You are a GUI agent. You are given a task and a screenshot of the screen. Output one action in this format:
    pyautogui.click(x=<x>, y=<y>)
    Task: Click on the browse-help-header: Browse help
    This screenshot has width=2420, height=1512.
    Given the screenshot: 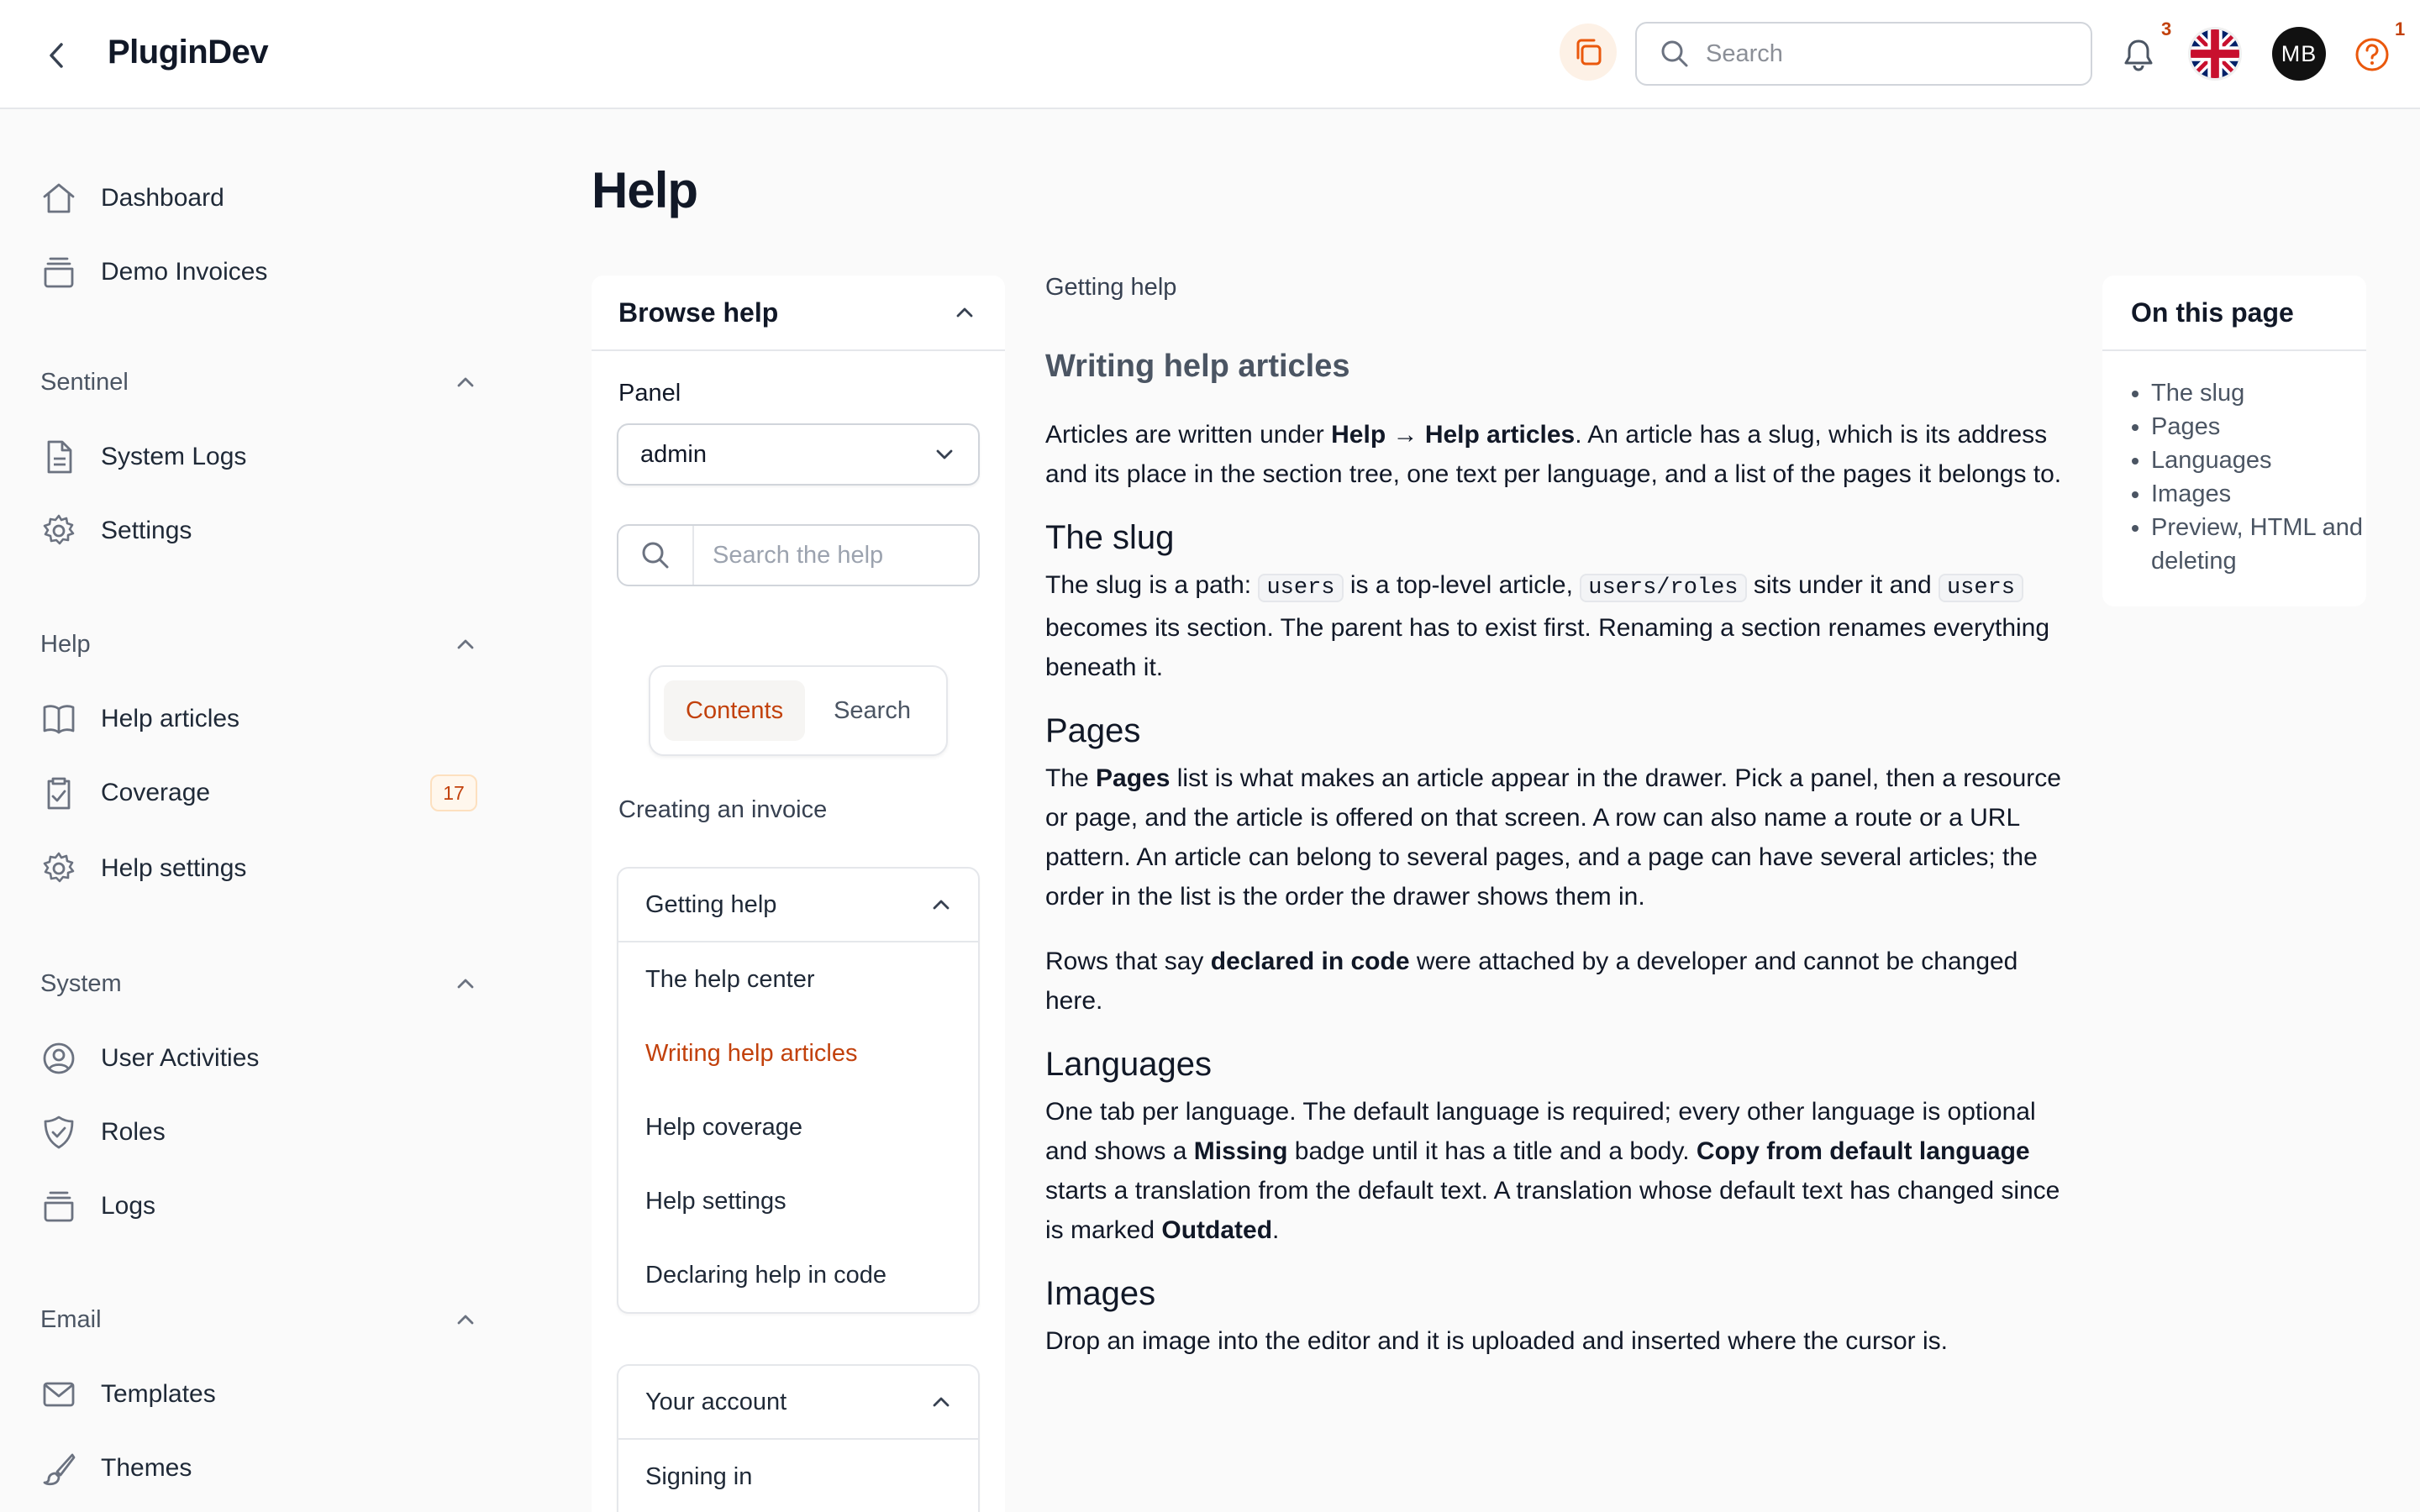 What is the action you would take?
    pyautogui.click(x=798, y=313)
    